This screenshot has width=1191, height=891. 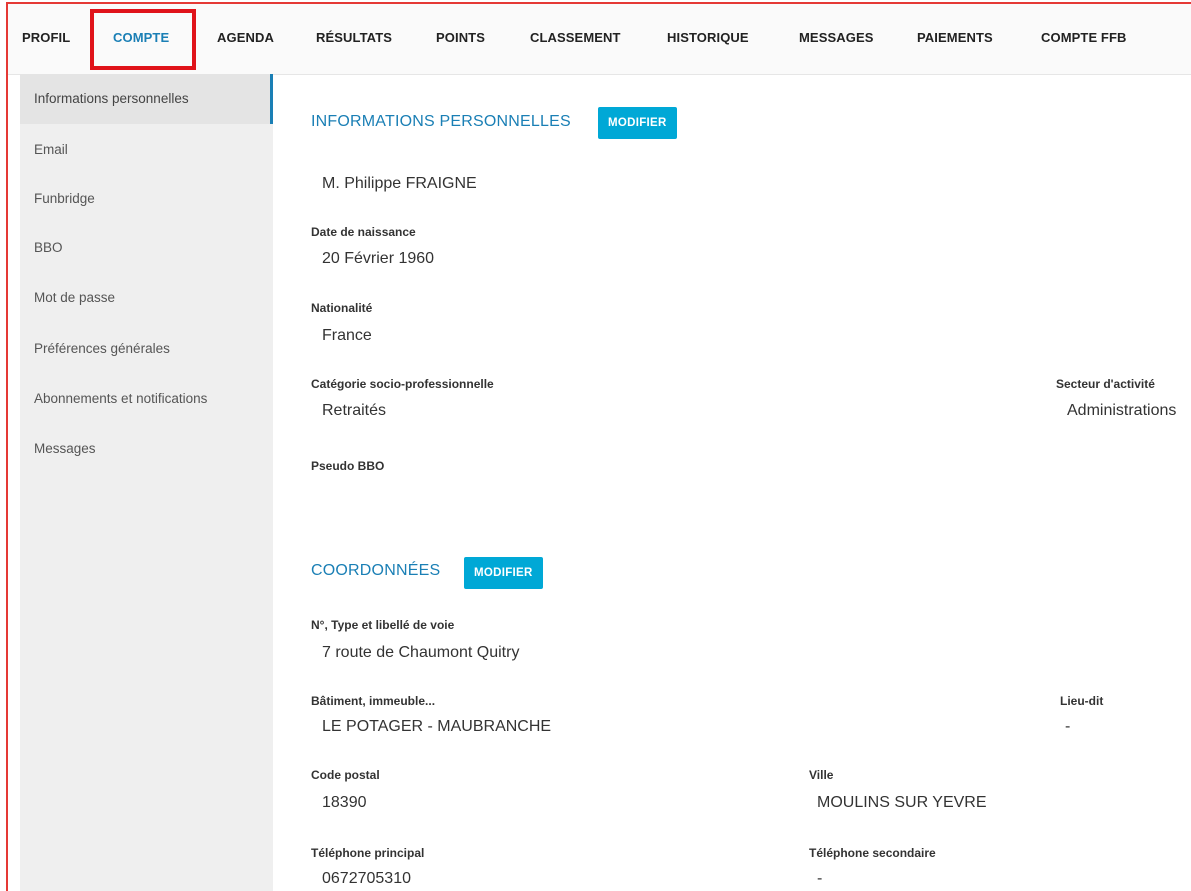 I want to click on nav-tab-compte-ffb: COMPTE FFB, so click(x=1084, y=37).